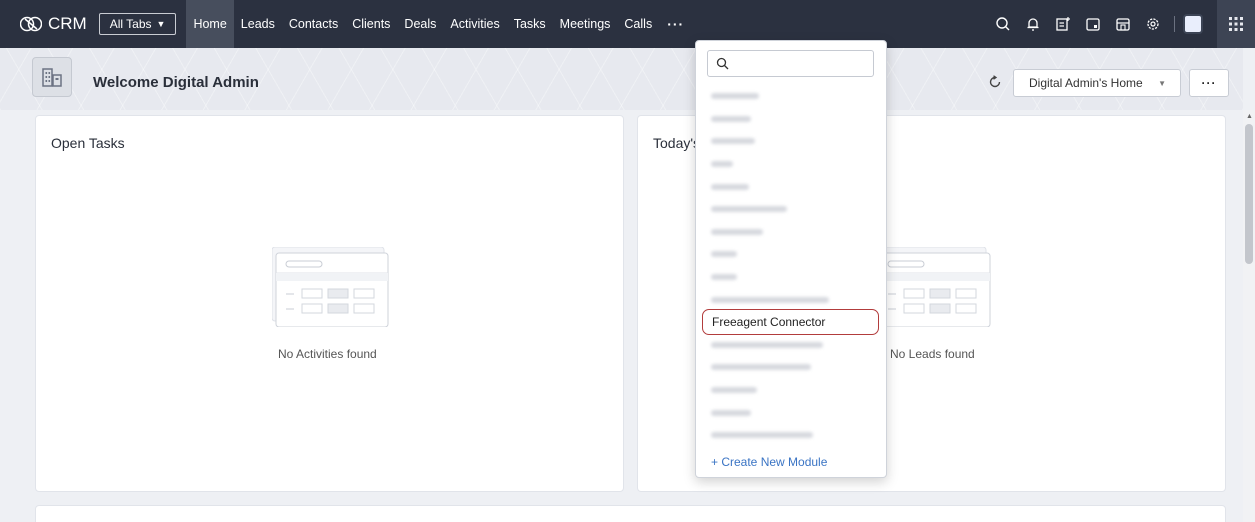 The width and height of the screenshot is (1255, 522). What do you see at coordinates (1249, 316) in the screenshot?
I see `page-scrollbar: ▲` at bounding box center [1249, 316].